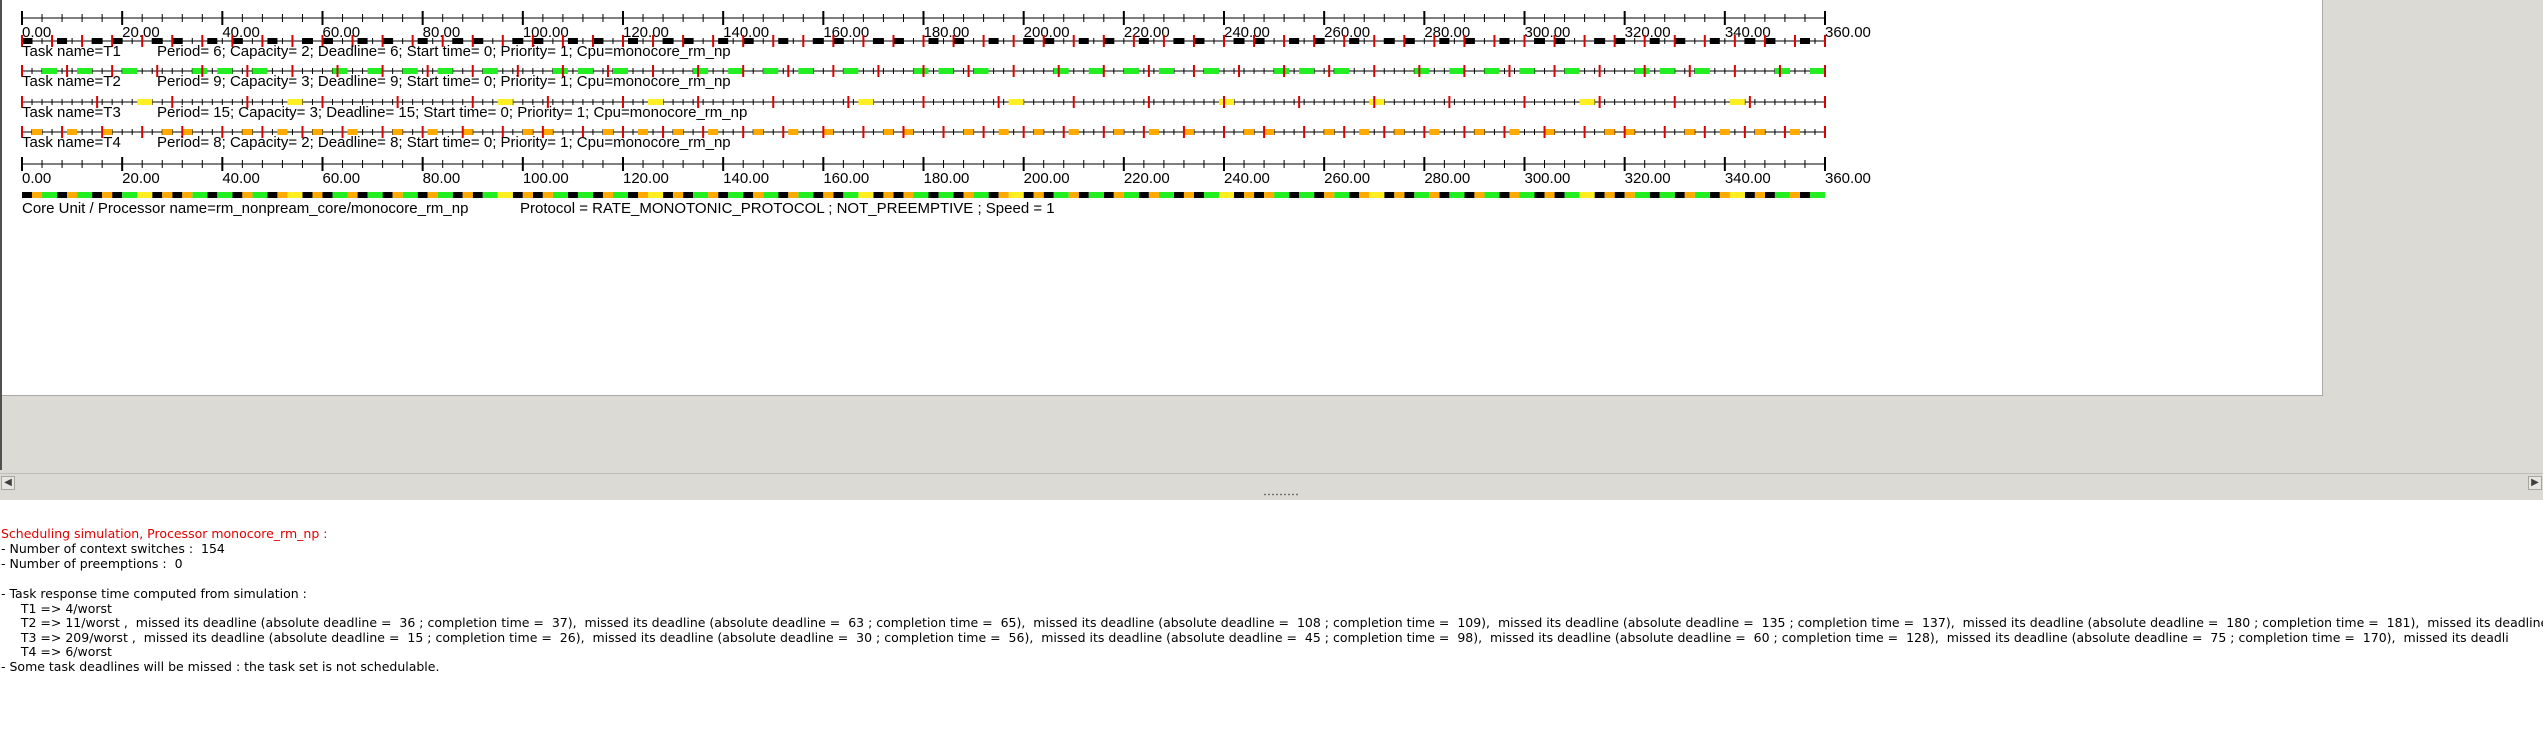 The image size is (2543, 735). What do you see at coordinates (442, 178) in the screenshot?
I see `bottom-axis-tick-label: 80.00` at bounding box center [442, 178].